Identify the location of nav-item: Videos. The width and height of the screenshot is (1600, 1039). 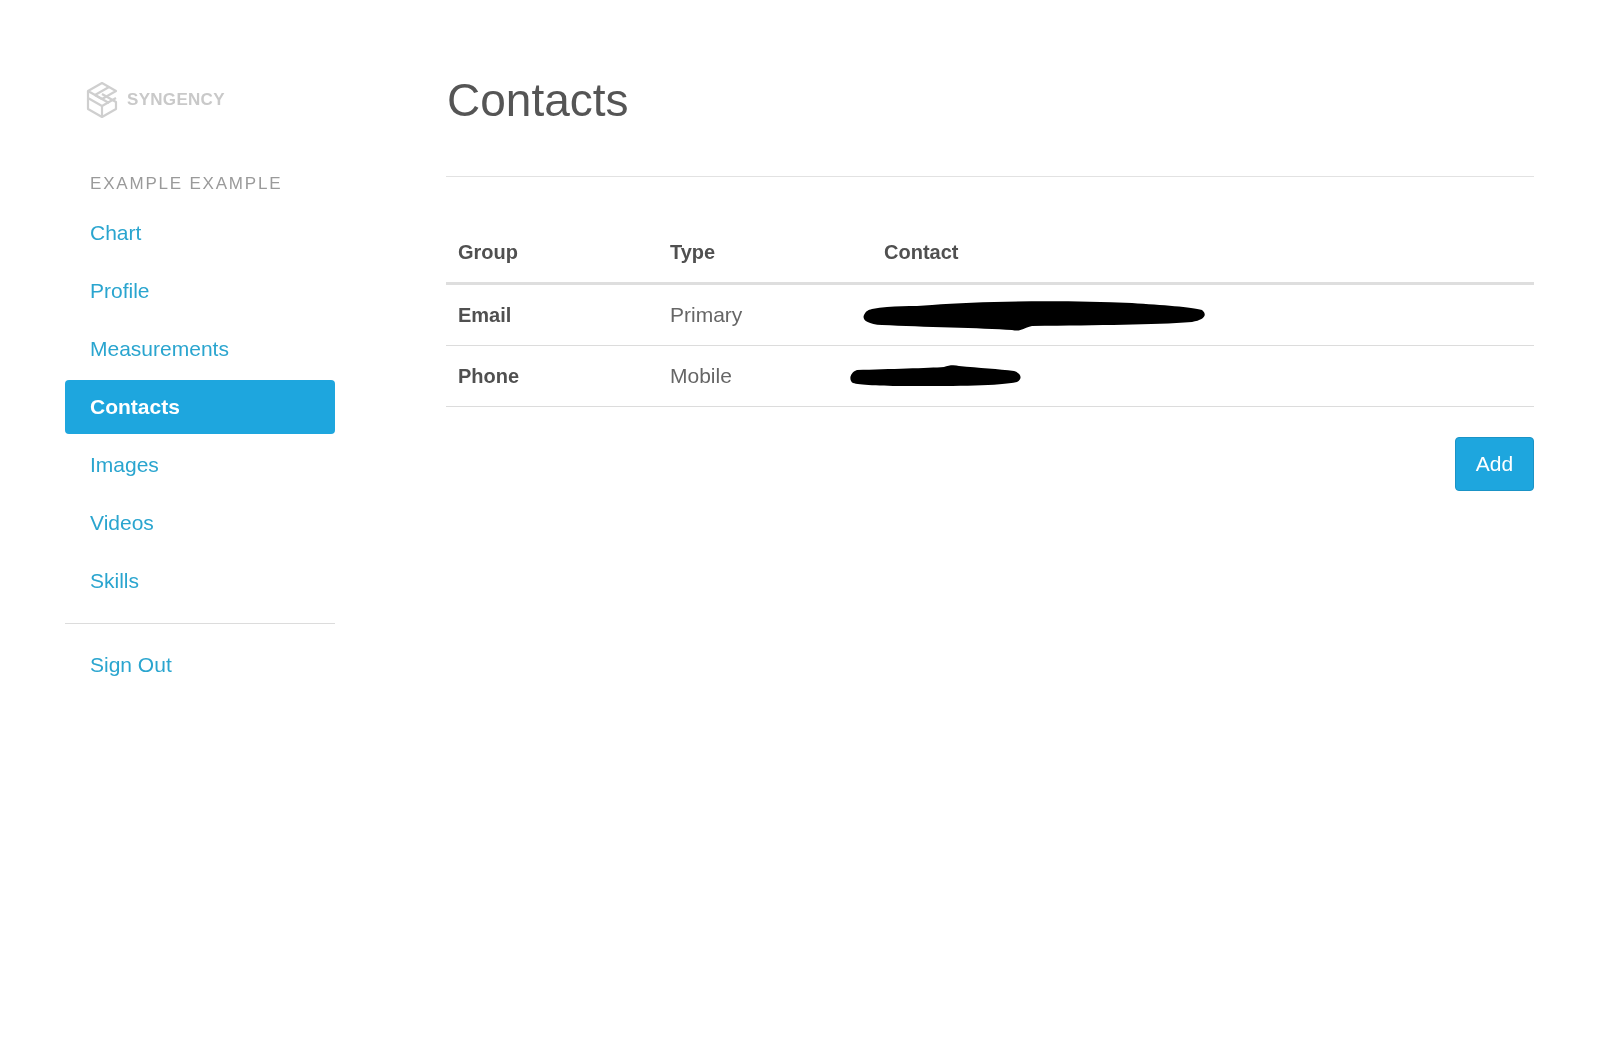
(200, 523).